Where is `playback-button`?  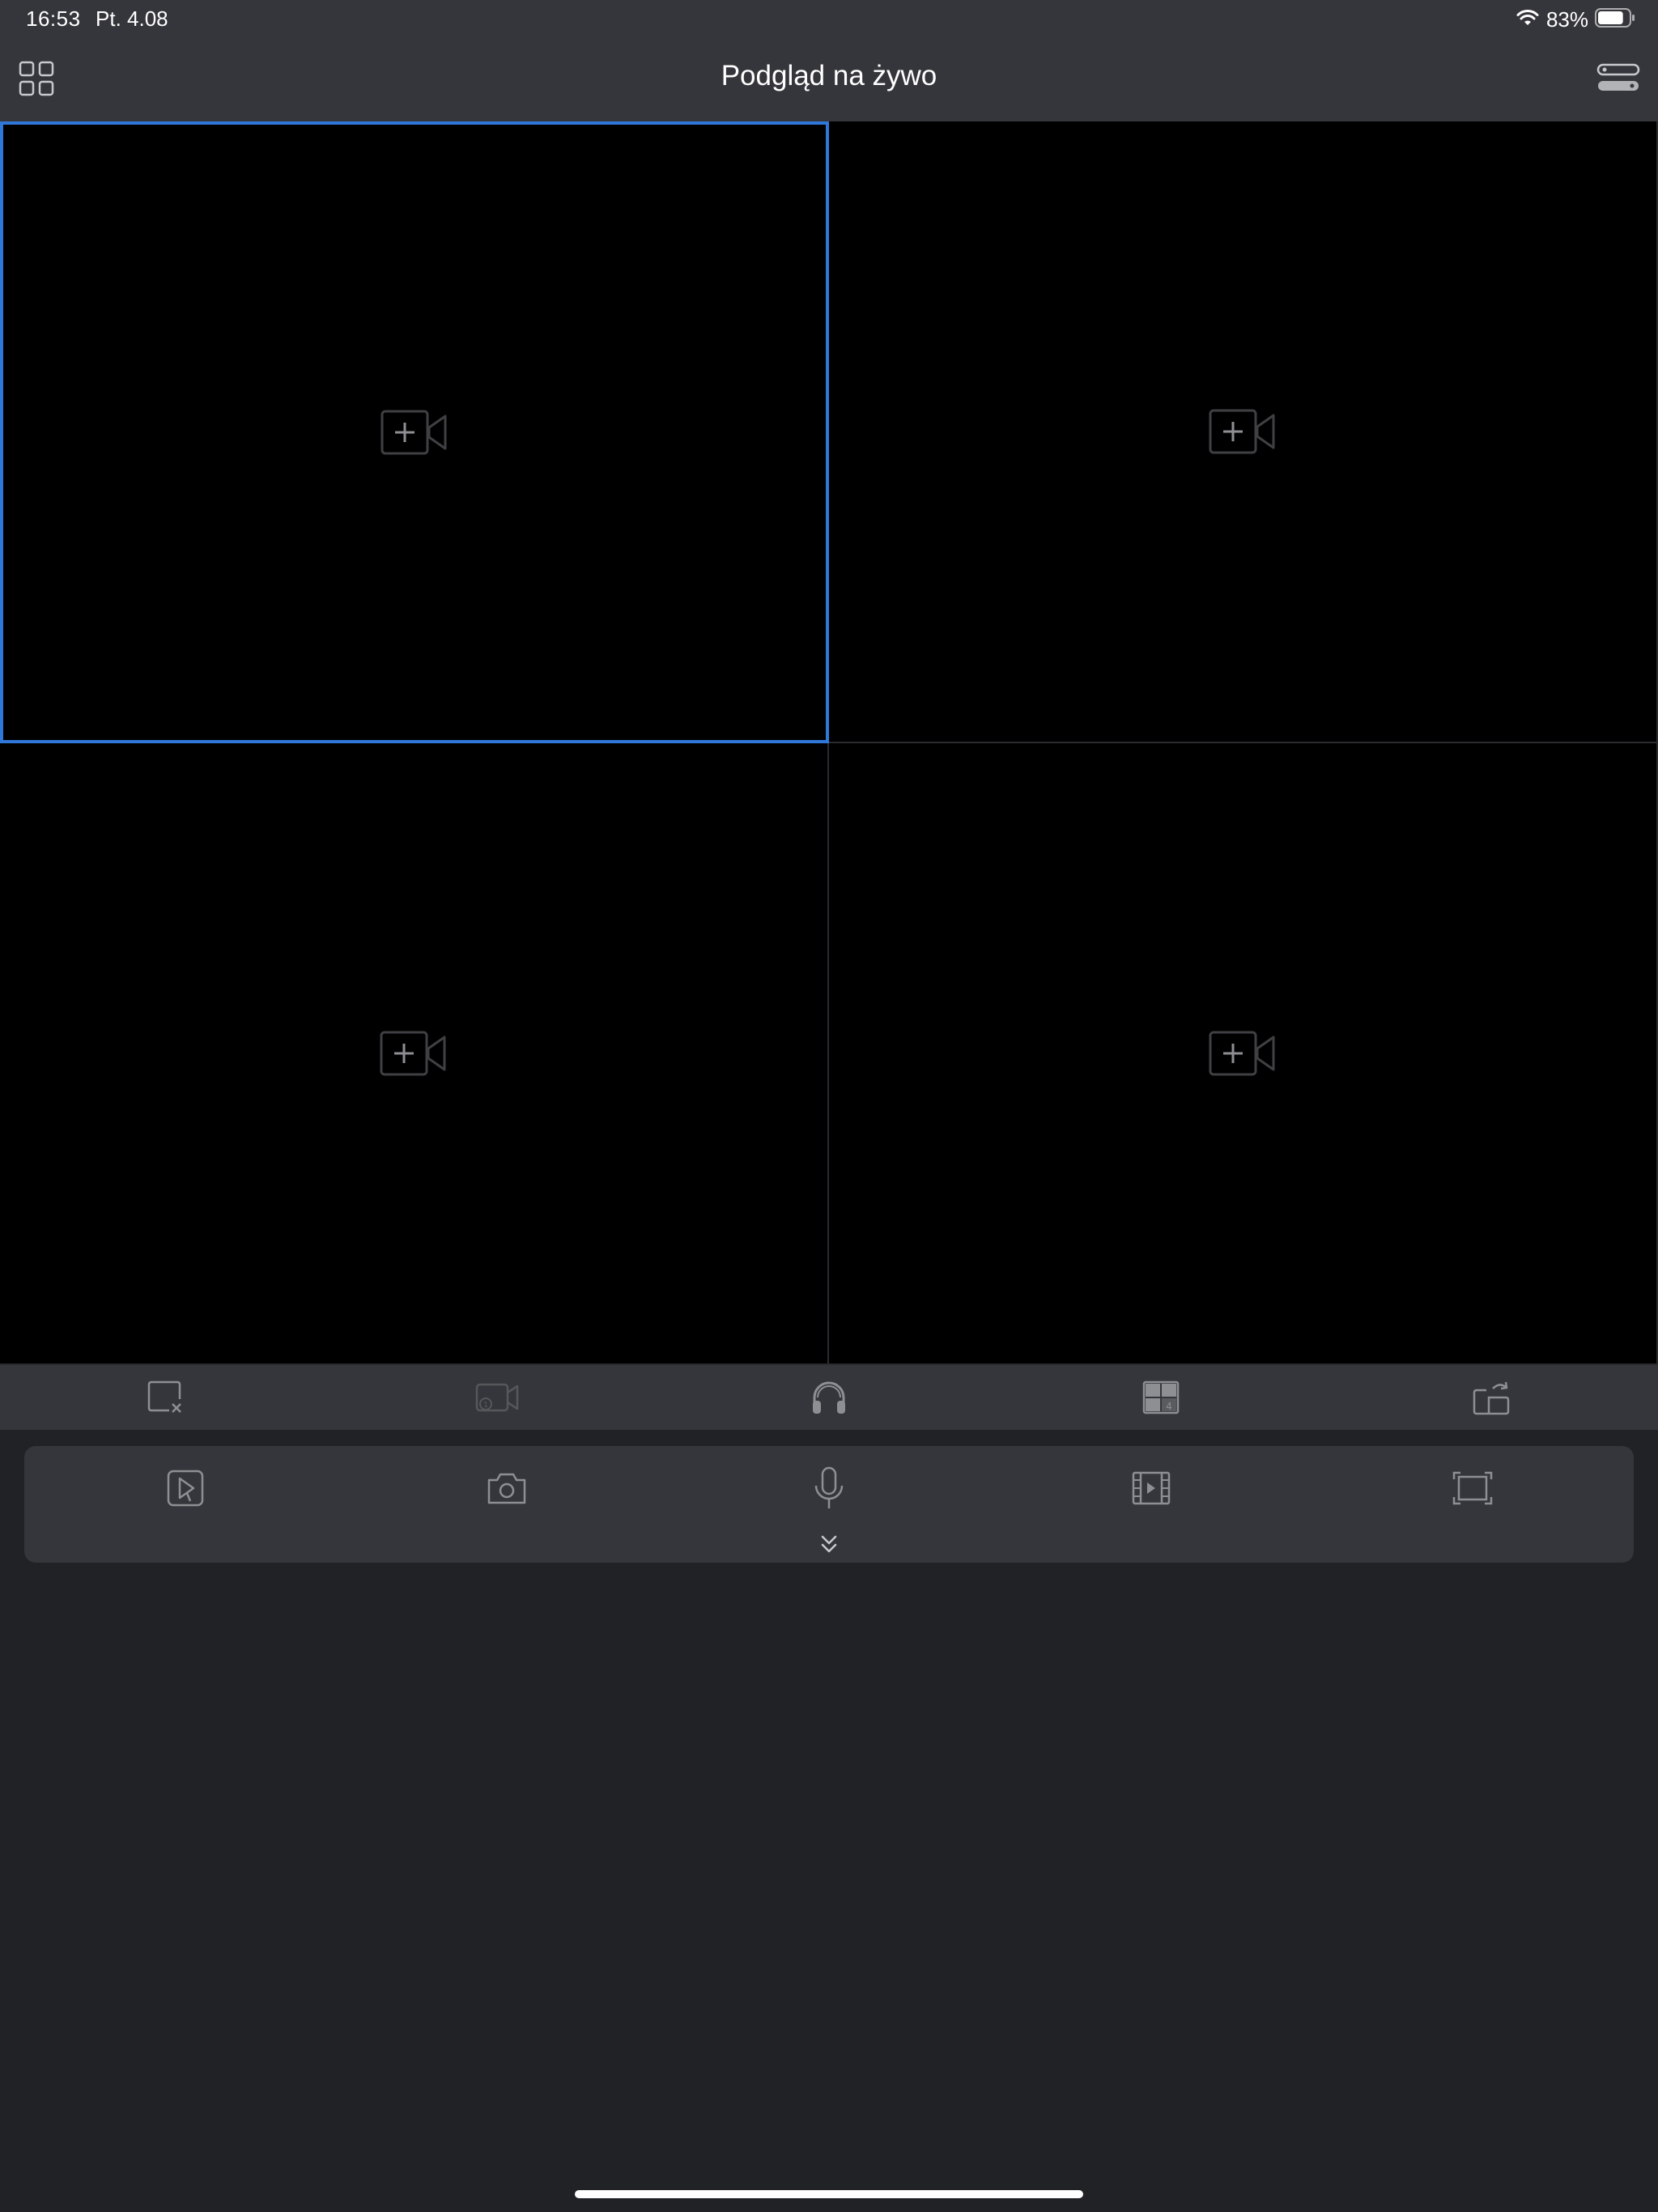 playback-button is located at coordinates (185, 1488).